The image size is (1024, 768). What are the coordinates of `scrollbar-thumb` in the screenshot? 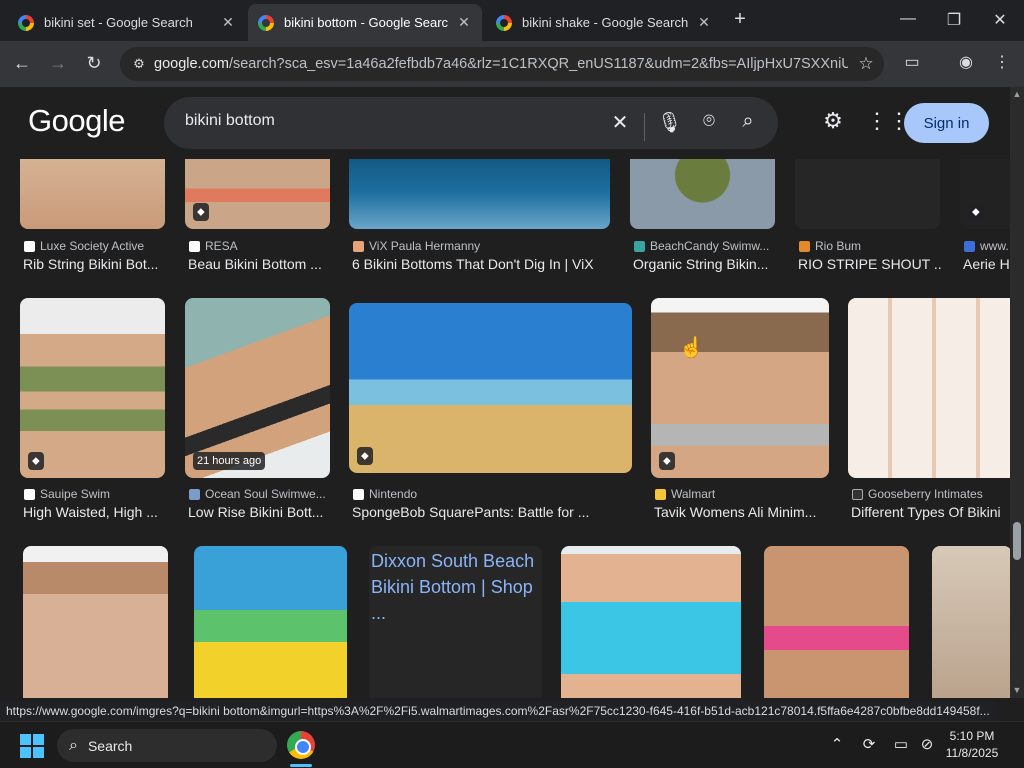 It's located at (1017, 541).